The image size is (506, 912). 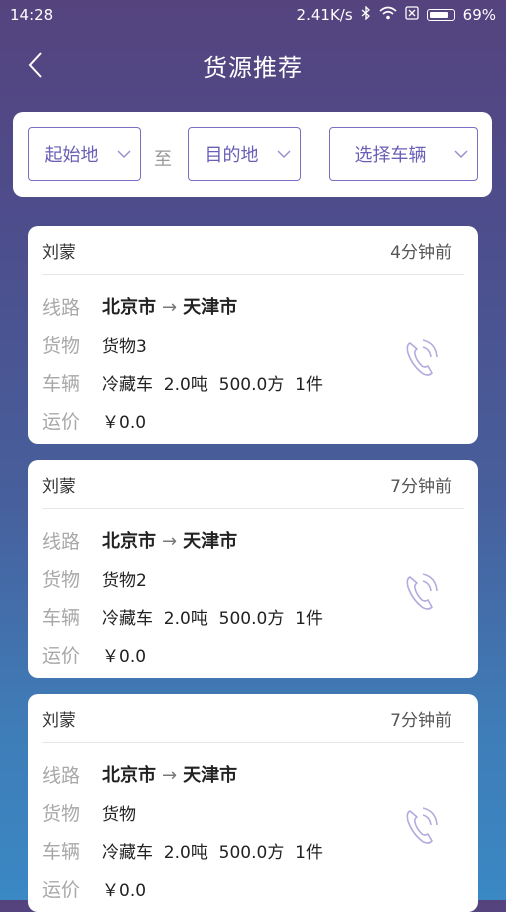 I want to click on status-time: 14:28, so click(x=32, y=15).